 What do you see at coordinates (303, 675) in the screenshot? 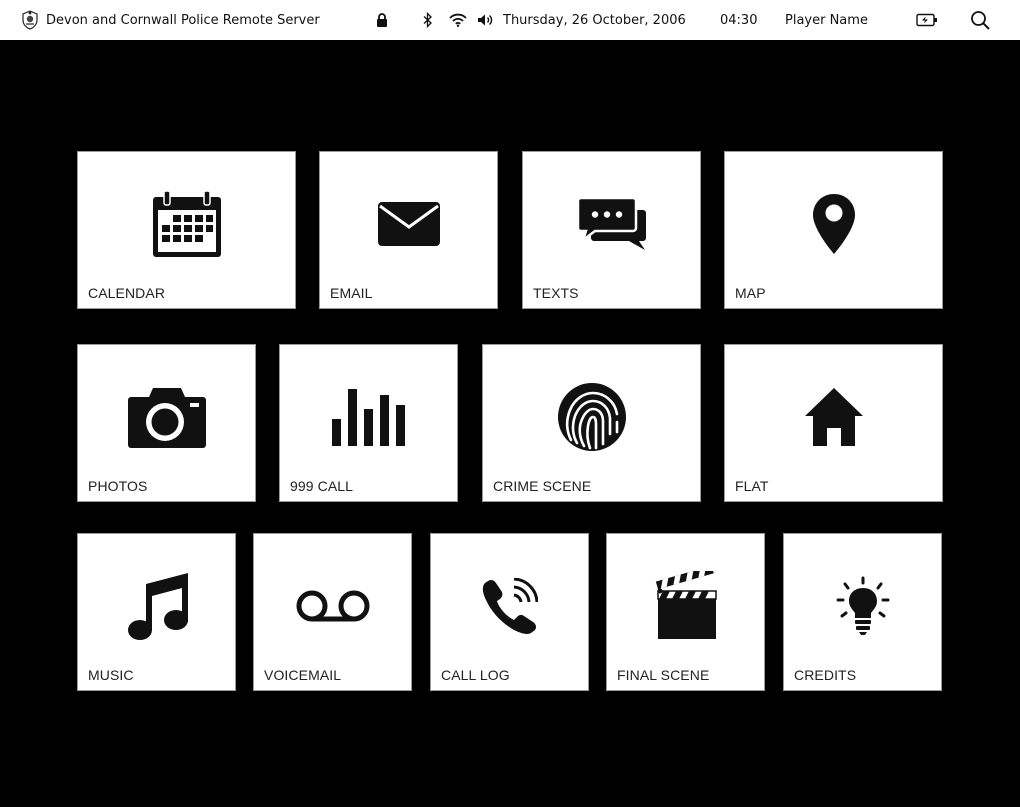
I see `tile-label: VOICEMAIL` at bounding box center [303, 675].